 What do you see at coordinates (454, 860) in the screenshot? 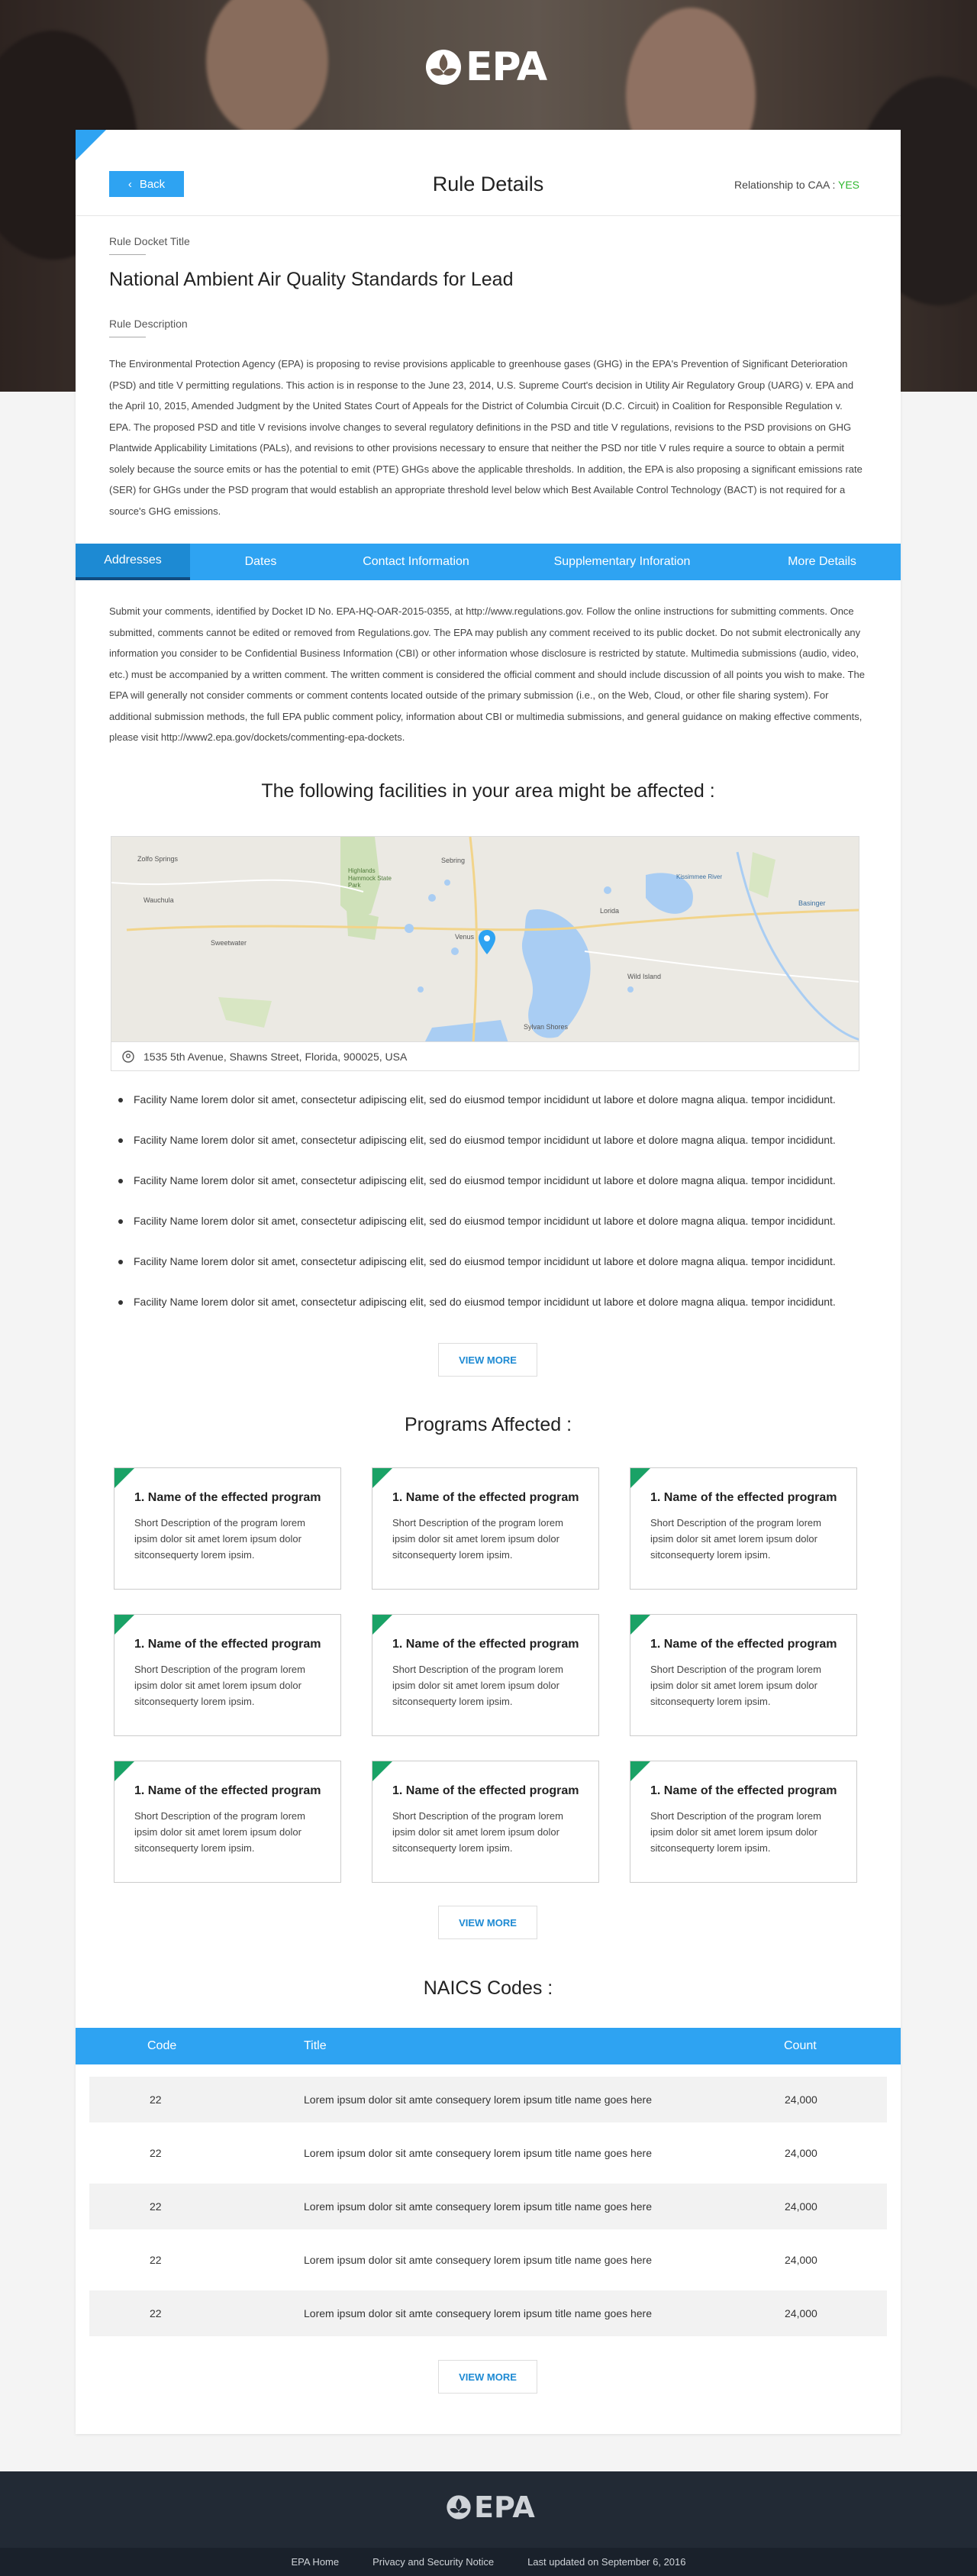
I see `map-place-sebring: Sebring` at bounding box center [454, 860].